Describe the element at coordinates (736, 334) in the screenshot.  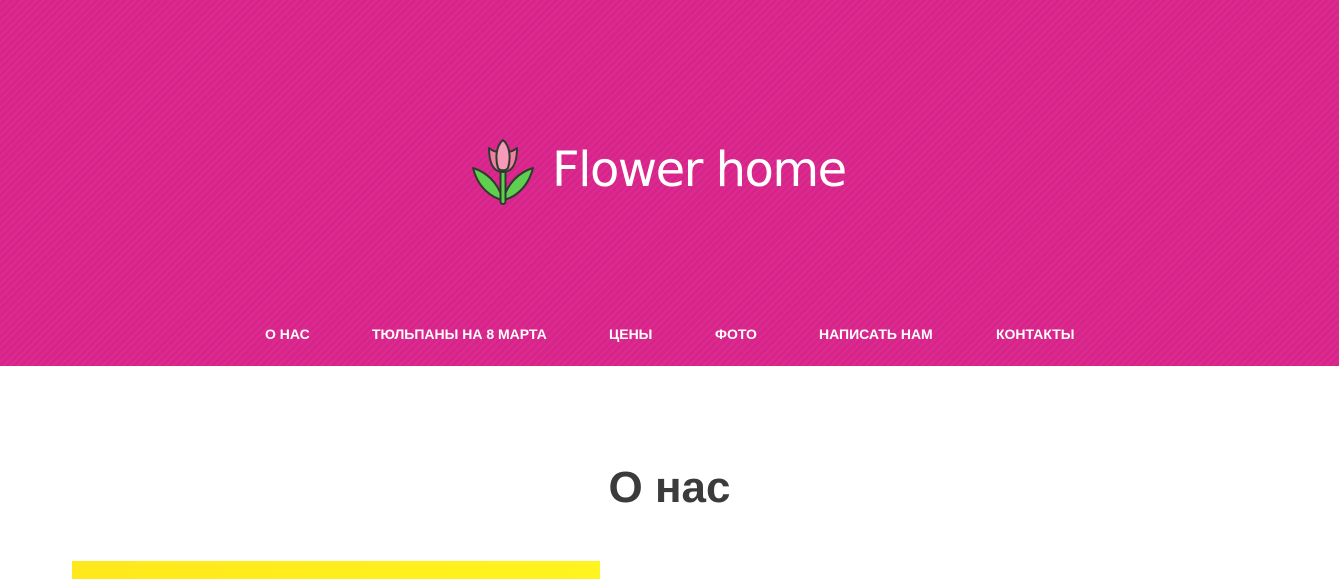
I see `nav-item-photo: ФОТО` at that location.